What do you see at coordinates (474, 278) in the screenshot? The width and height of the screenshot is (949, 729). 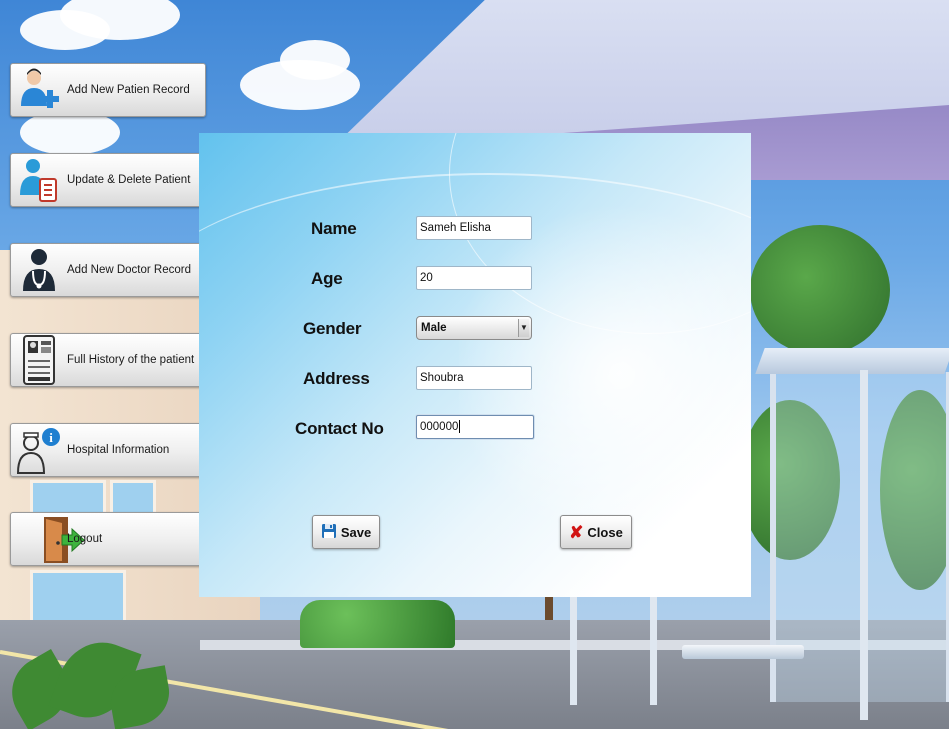 I see `age-field: 20` at bounding box center [474, 278].